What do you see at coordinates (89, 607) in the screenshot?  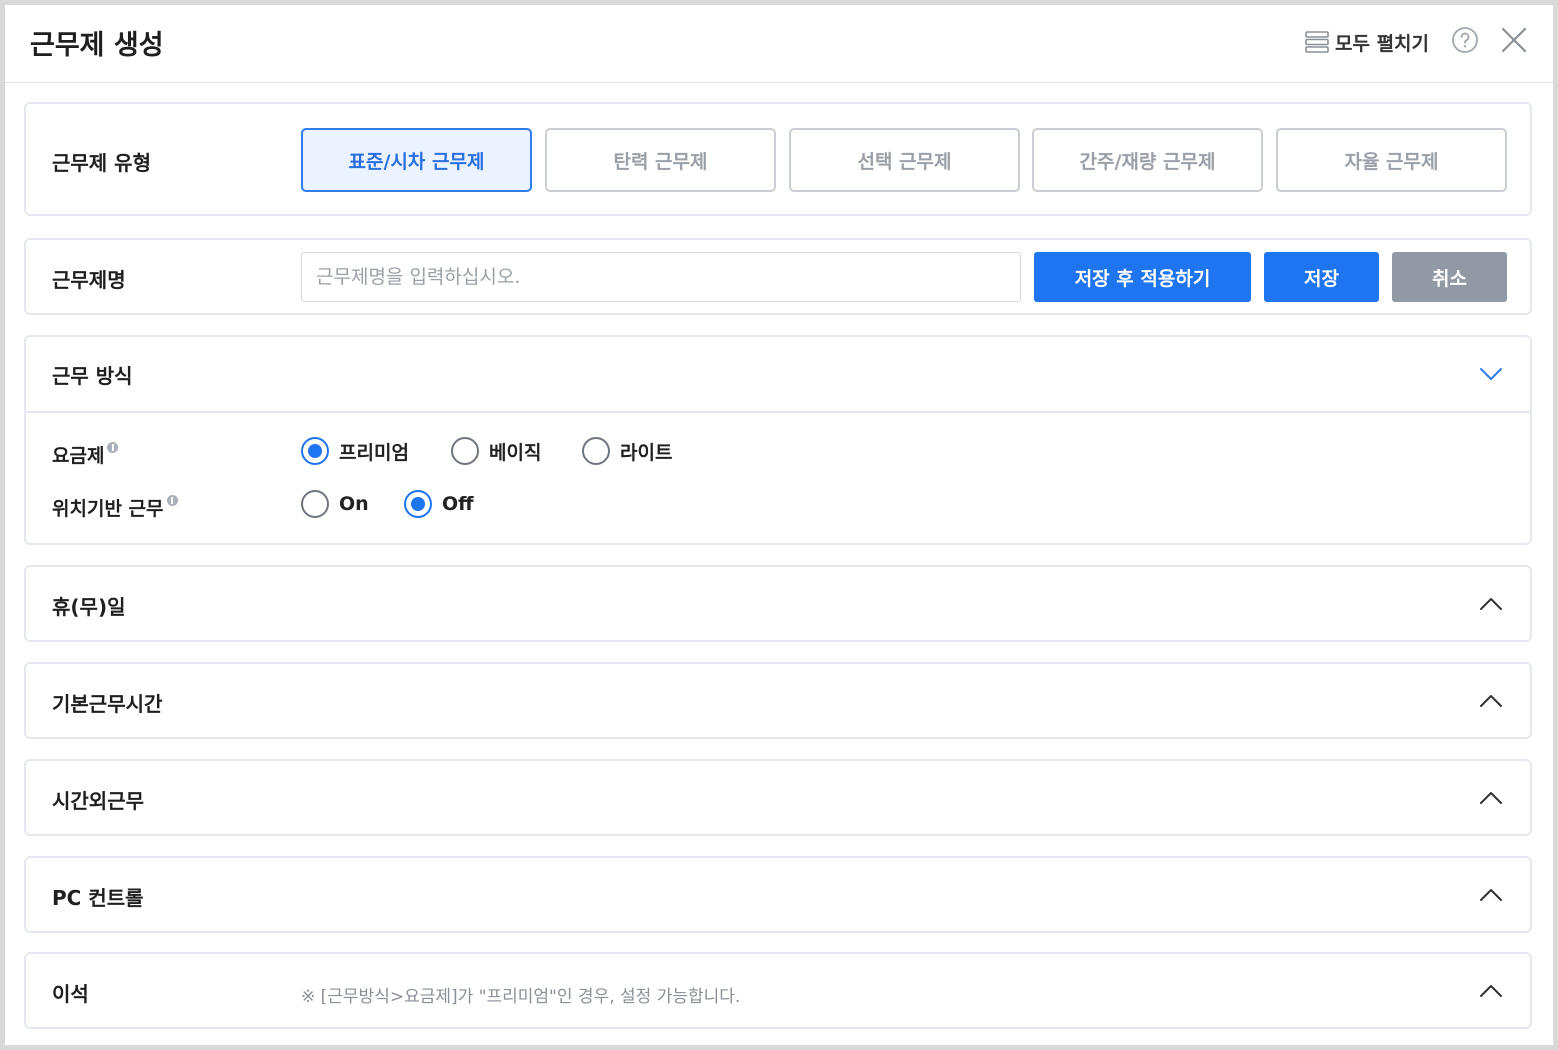 I see `holiday-title: 휴(무)일` at bounding box center [89, 607].